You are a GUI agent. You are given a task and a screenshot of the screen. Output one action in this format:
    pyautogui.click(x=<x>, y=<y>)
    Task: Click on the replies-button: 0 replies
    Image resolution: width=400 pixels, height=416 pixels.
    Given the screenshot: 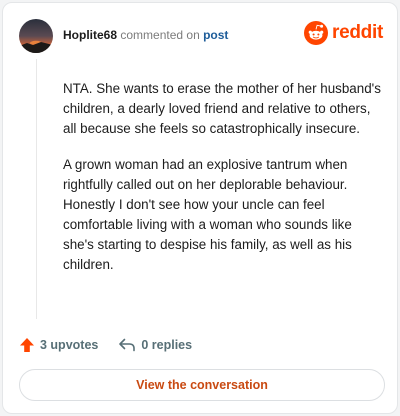 What is the action you would take?
    pyautogui.click(x=155, y=345)
    